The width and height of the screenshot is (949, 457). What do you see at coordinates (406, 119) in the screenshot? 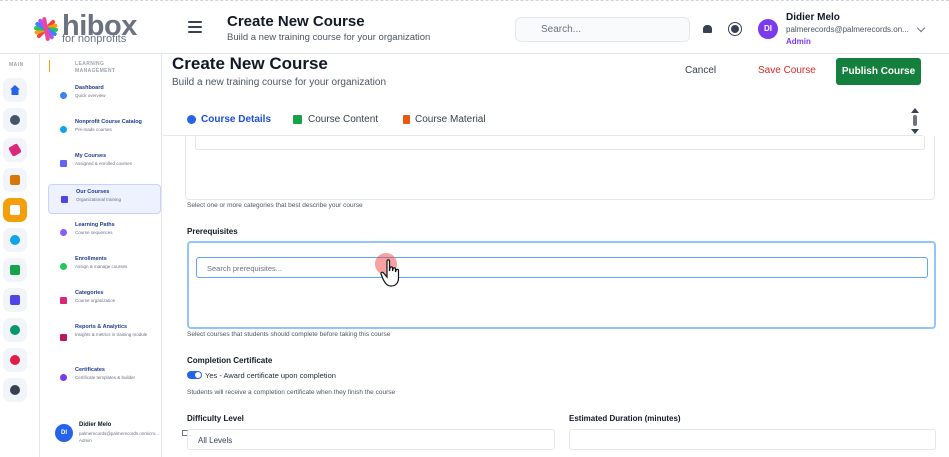
I see `file-icon` at bounding box center [406, 119].